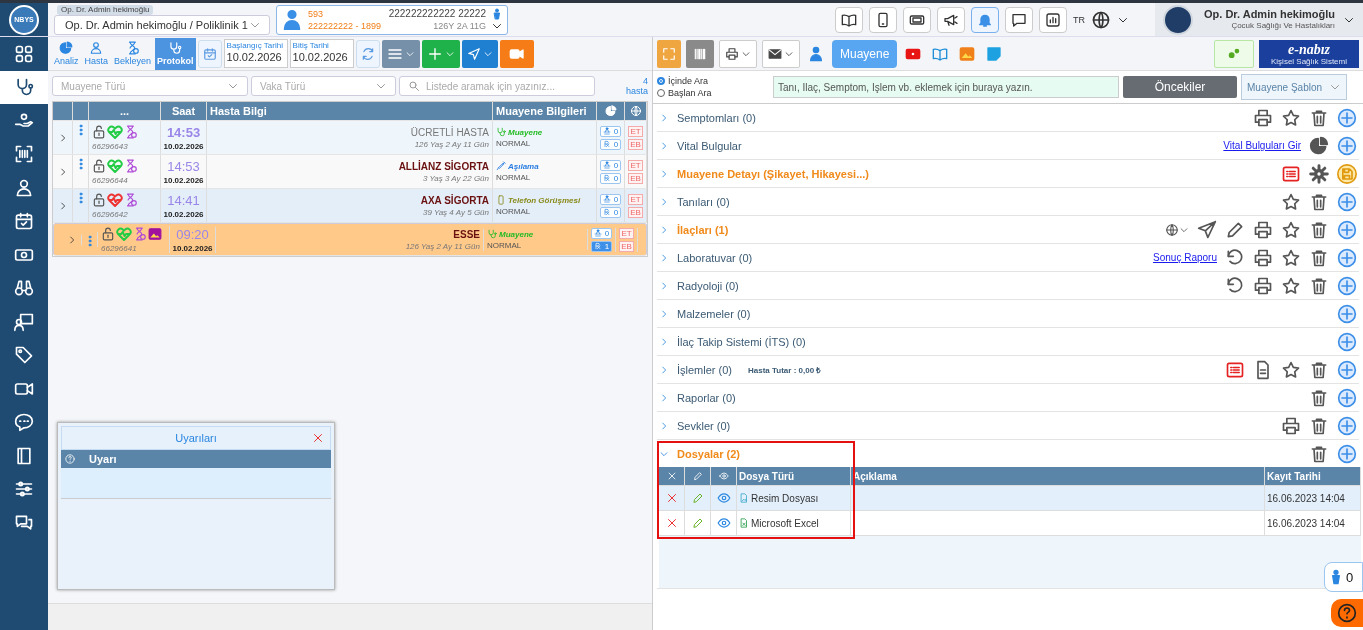 The width and height of the screenshot is (1363, 630). Describe the element at coordinates (781, 53) in the screenshot. I see `mail-button` at that location.